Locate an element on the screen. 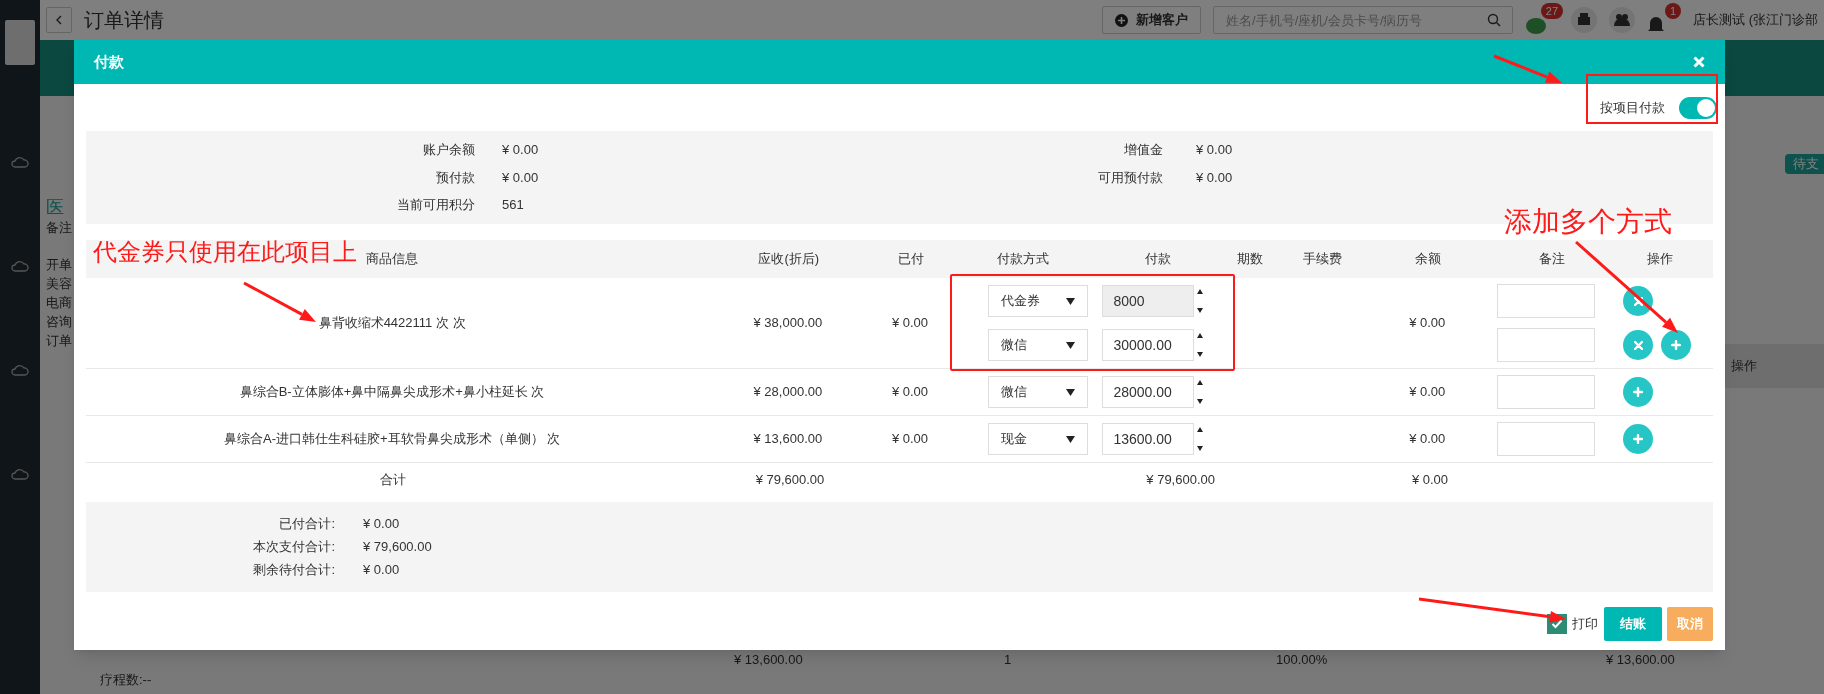 This screenshot has height=694, width=1824. dialog-title: 付款 is located at coordinates (109, 61).